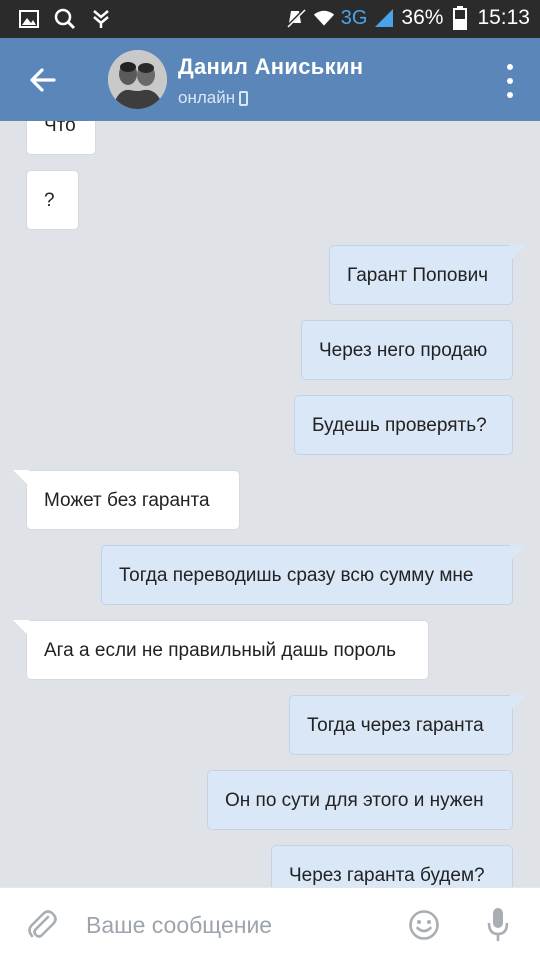 Image resolution: width=540 pixels, height=960 pixels. What do you see at coordinates (60, 128) in the screenshot?
I see `message-text: Что` at bounding box center [60, 128].